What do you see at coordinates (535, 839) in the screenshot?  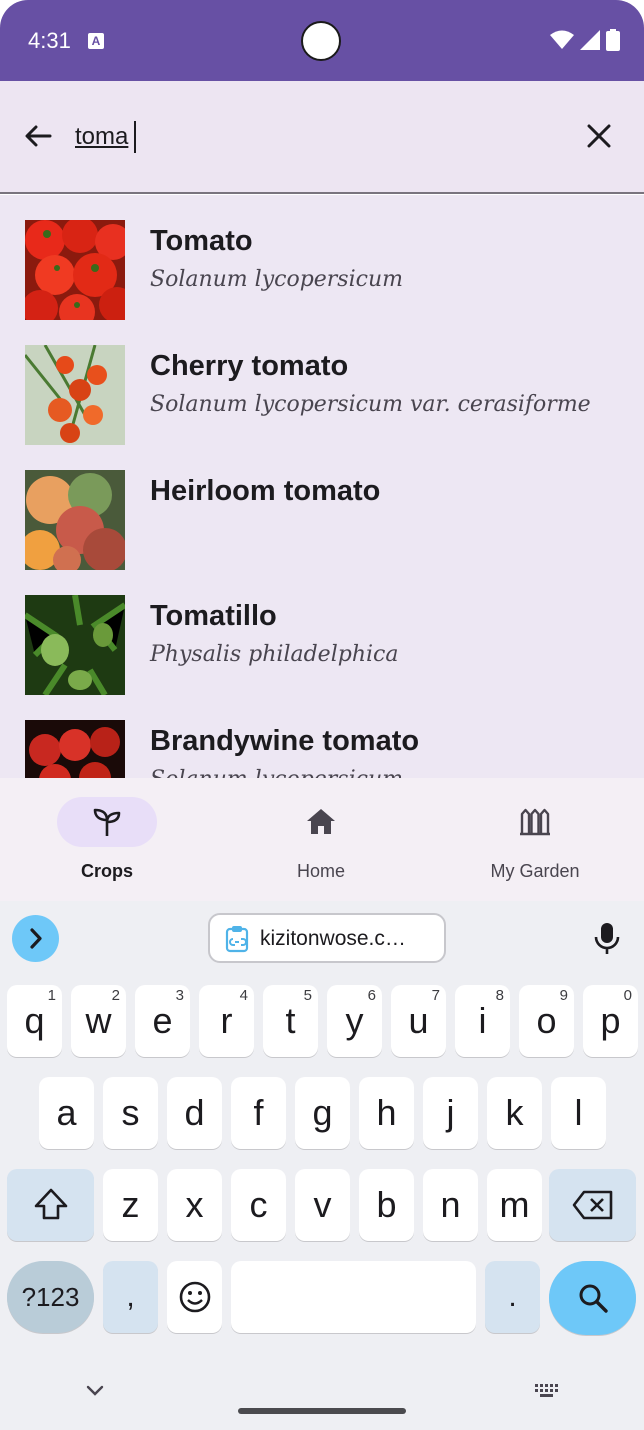 I see `nav-item-my-garden: My Garden` at bounding box center [535, 839].